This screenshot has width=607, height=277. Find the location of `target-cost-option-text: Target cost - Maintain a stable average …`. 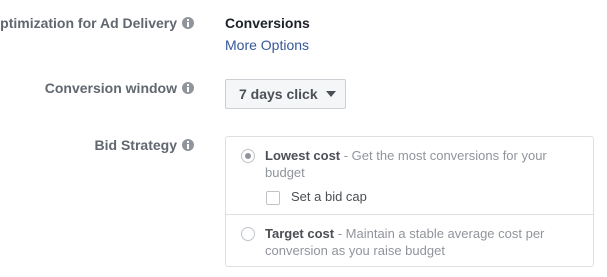

target-cost-option-text: Target cost - Maintain a stable average … is located at coordinates (417, 242).